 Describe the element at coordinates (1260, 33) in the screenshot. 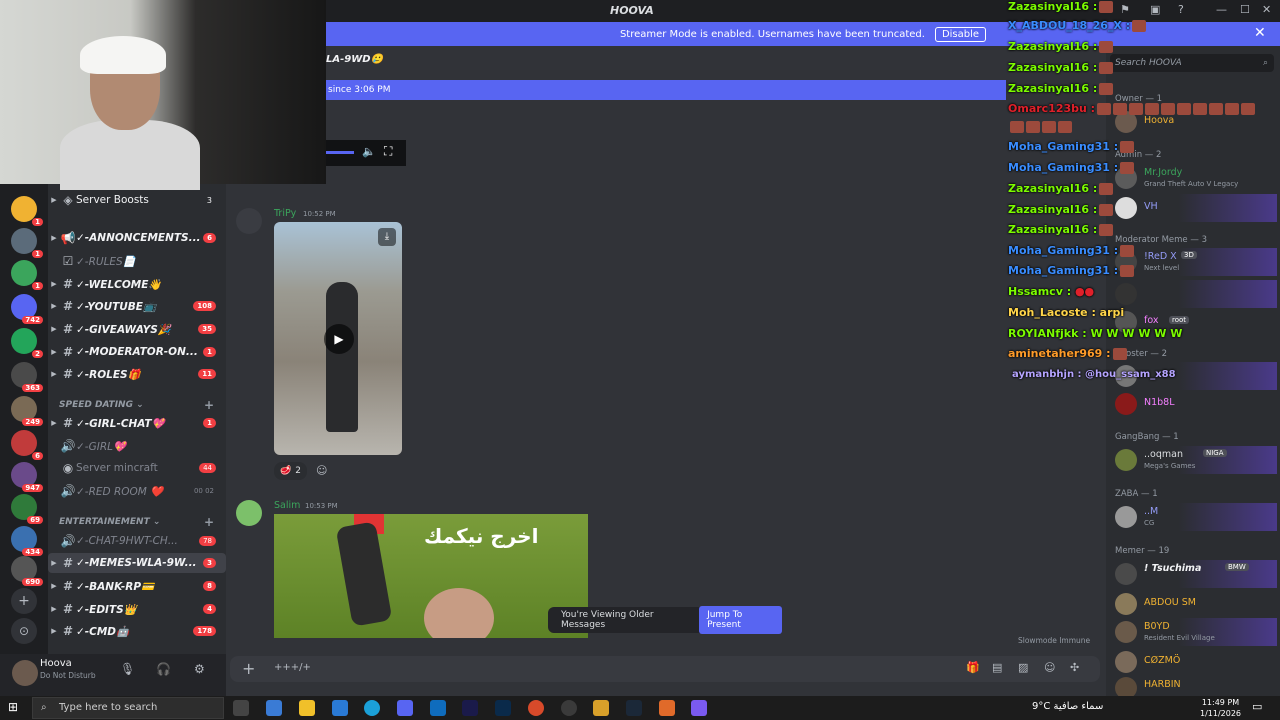

I see `banner-close-icon: ✕` at that location.